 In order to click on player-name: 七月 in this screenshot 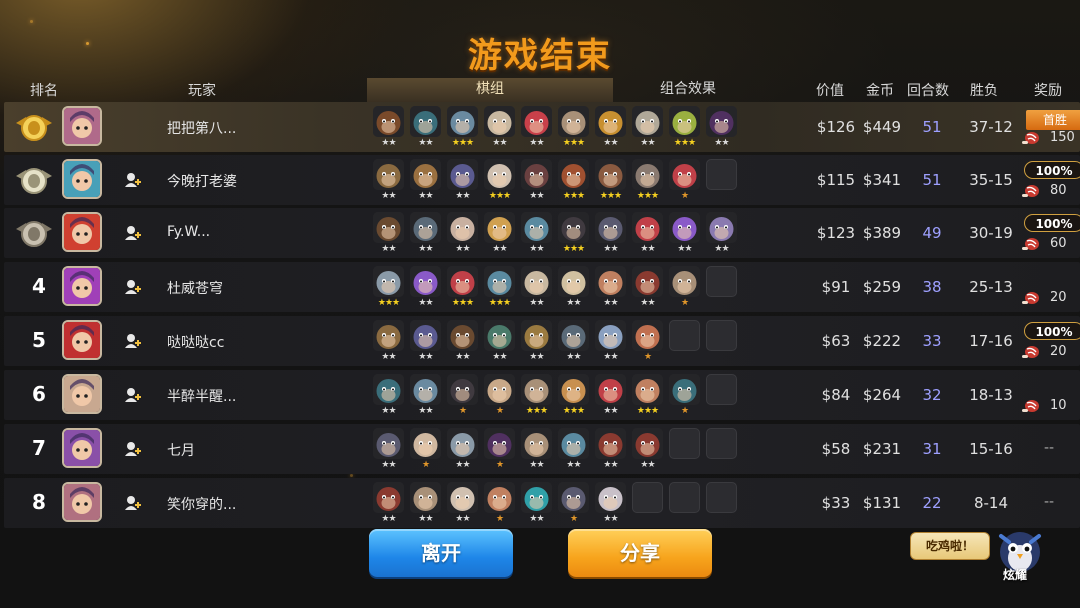, I will do `click(181, 450)`.